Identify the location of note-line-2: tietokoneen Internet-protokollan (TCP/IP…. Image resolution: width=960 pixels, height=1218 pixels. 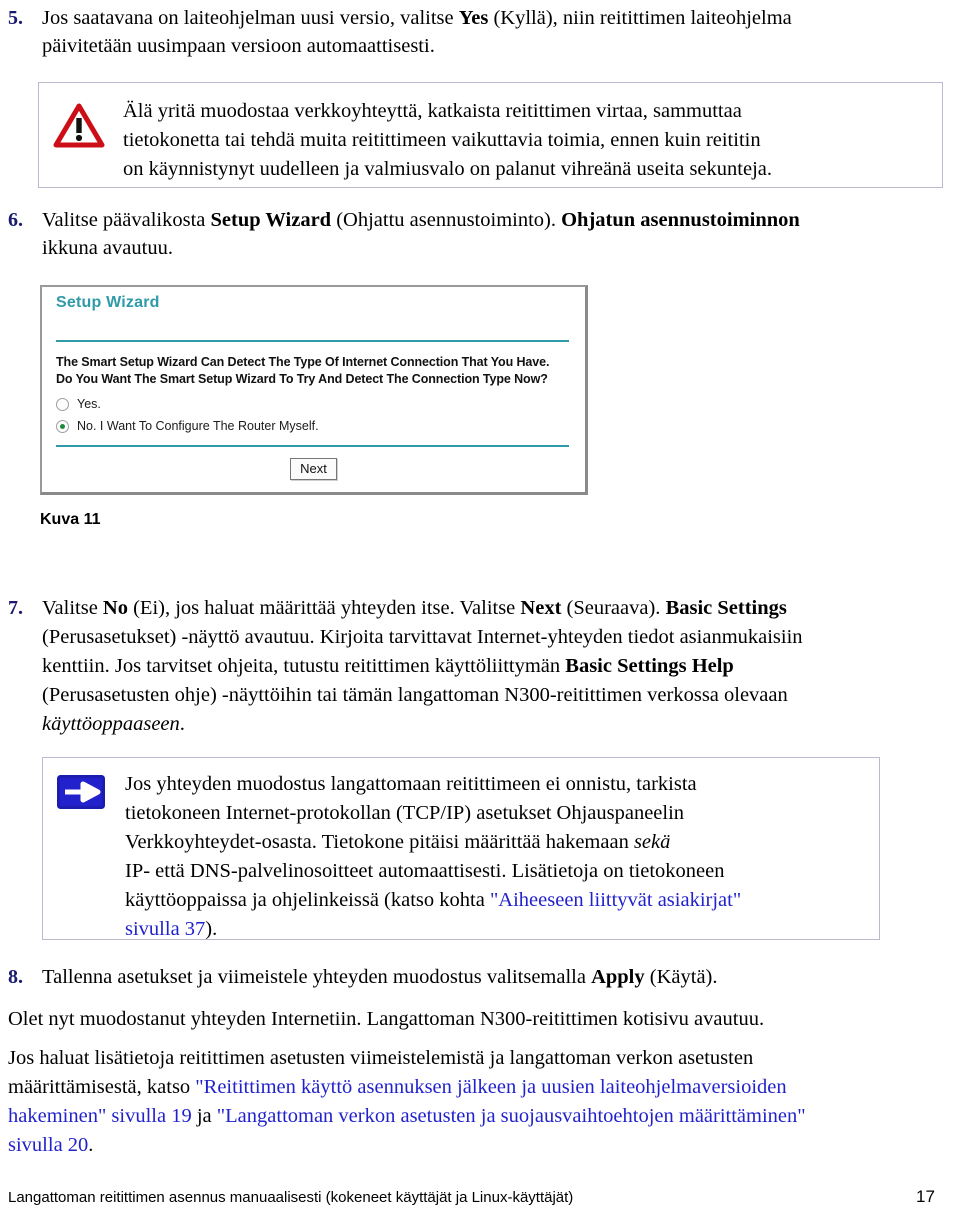
(405, 813).